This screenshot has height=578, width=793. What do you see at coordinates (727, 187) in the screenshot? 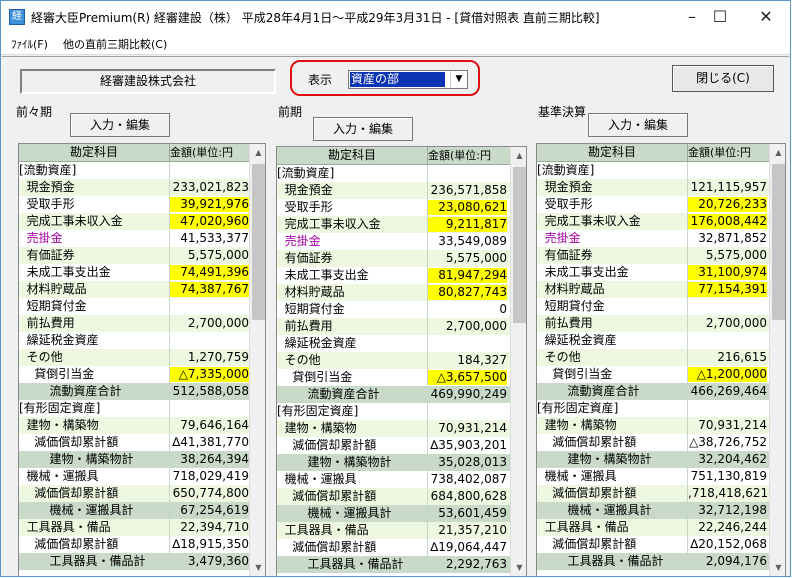
I see `amount-cell: 121,115,957` at bounding box center [727, 187].